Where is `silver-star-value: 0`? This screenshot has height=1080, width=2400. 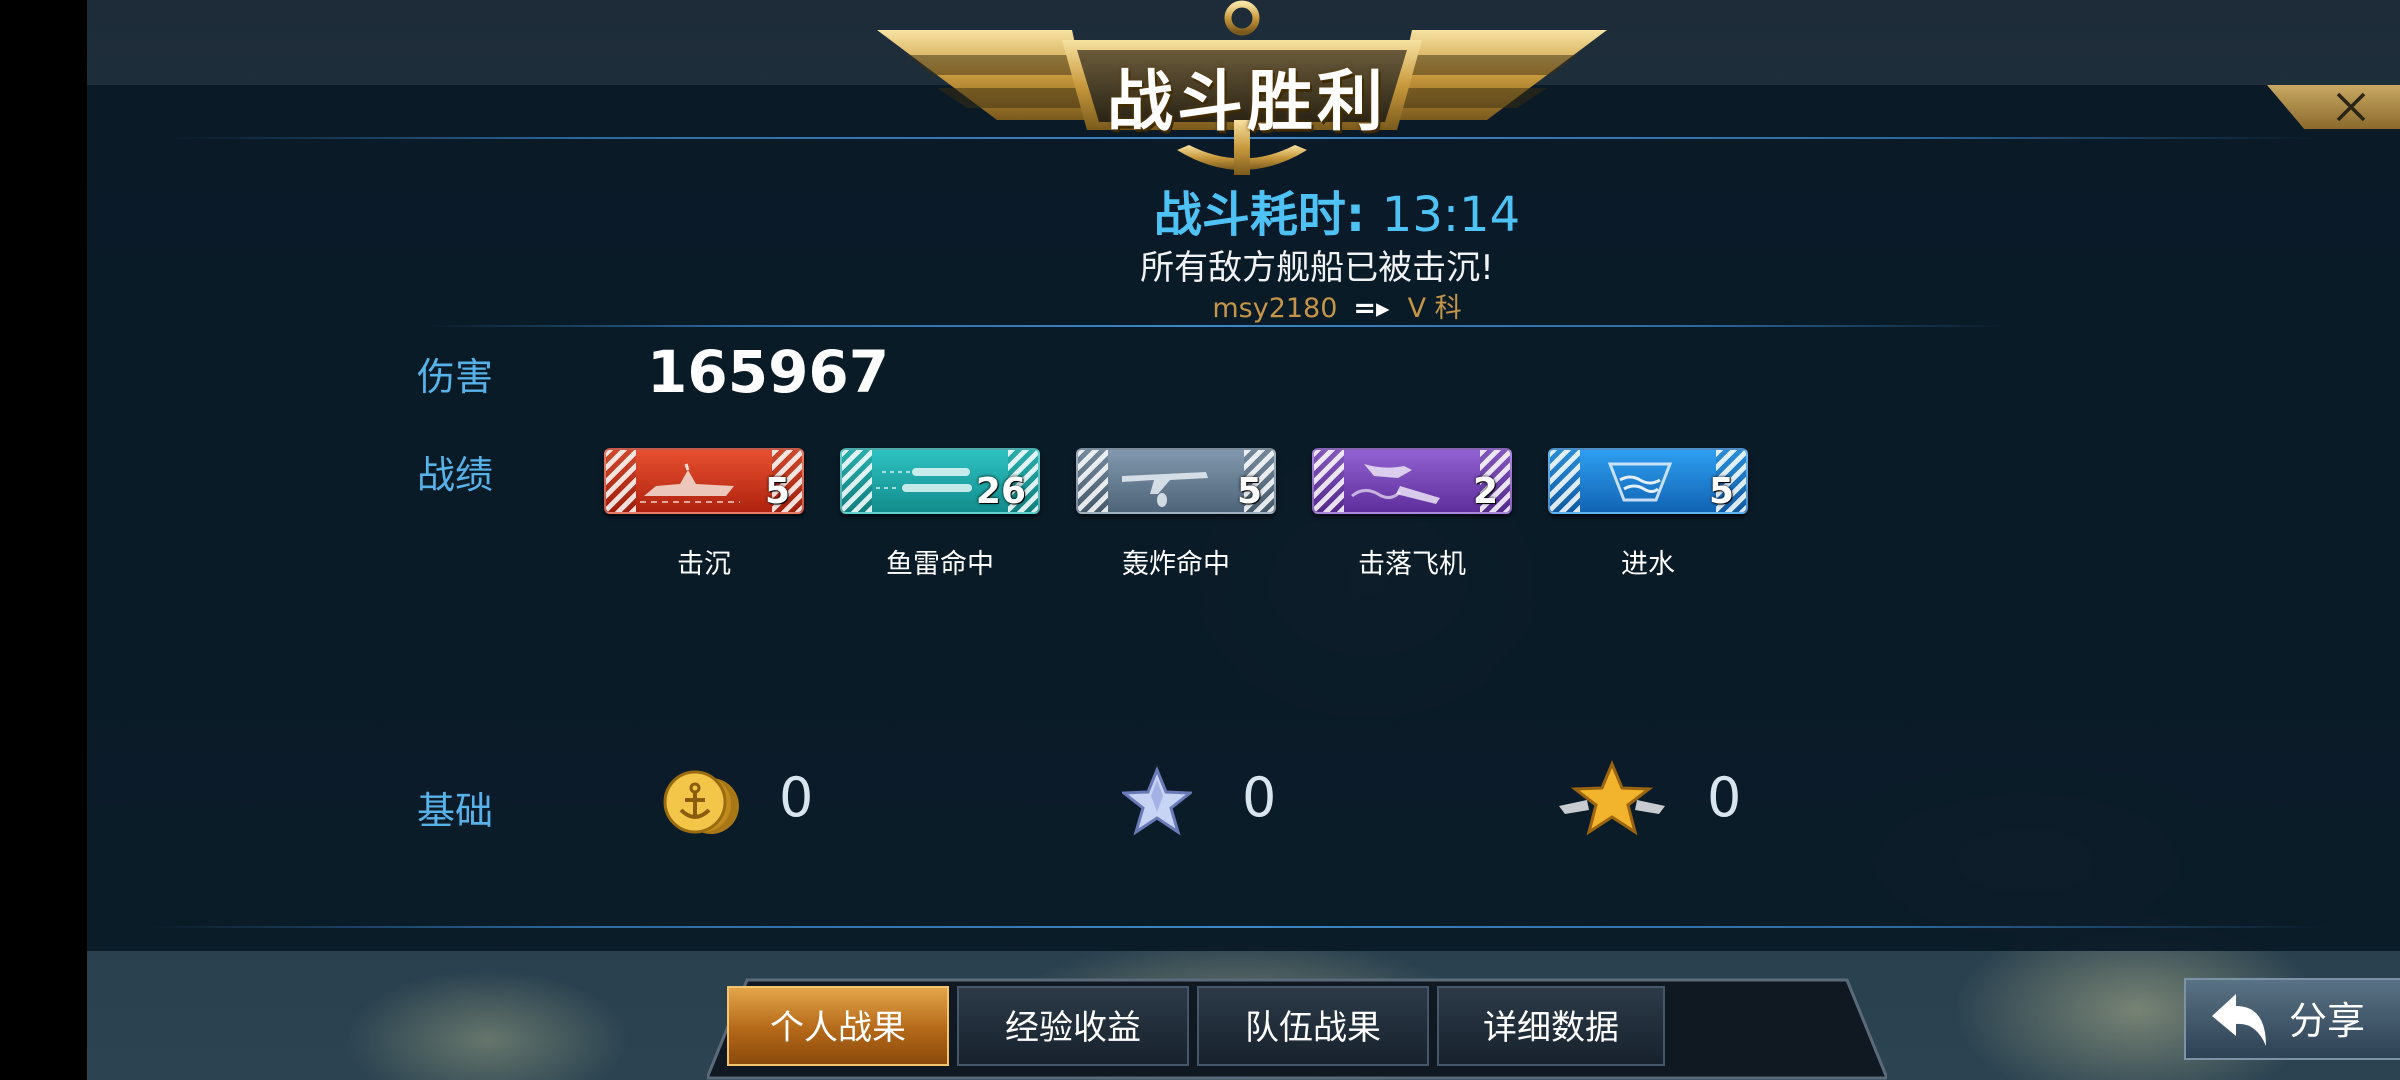
silver-star-value: 0 is located at coordinates (1259, 797).